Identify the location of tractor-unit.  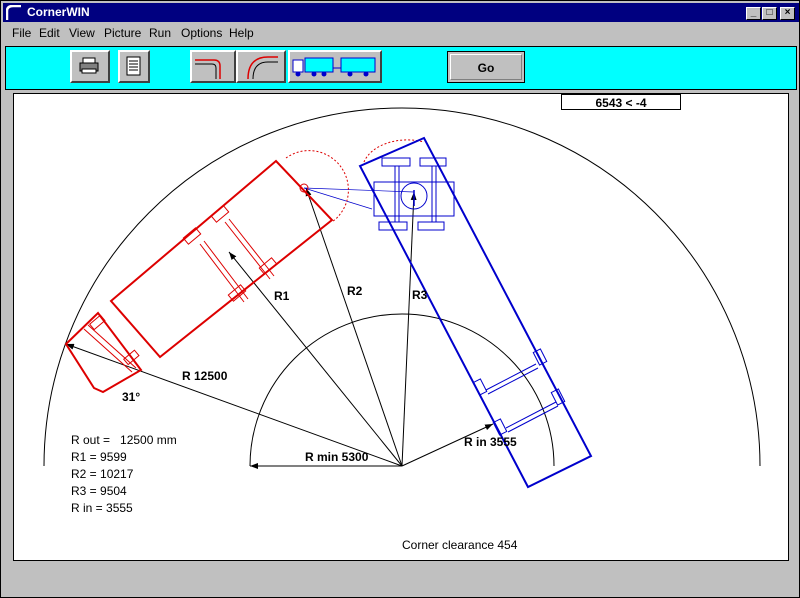
(414, 194).